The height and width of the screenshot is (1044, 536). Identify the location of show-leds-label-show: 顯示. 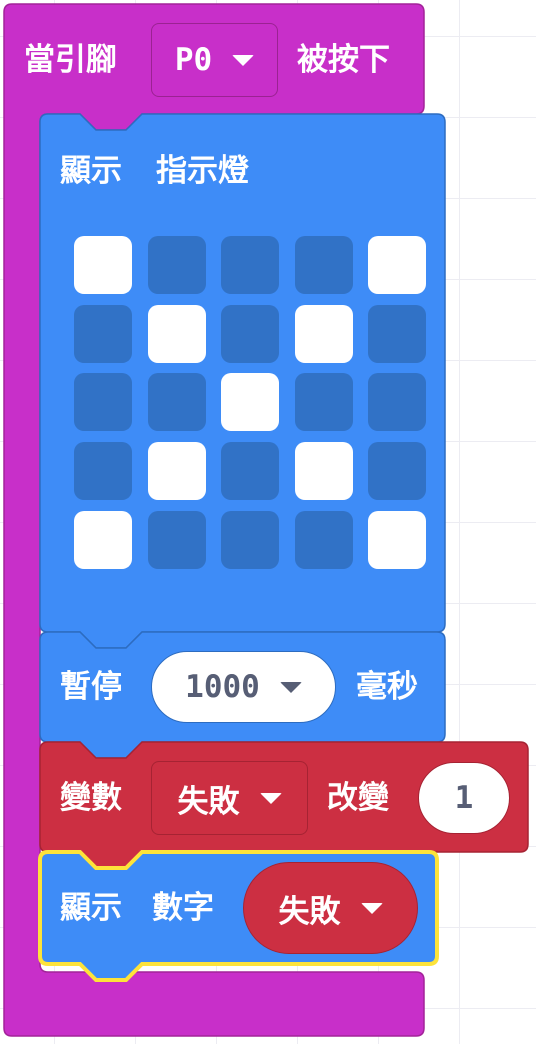
(91, 171).